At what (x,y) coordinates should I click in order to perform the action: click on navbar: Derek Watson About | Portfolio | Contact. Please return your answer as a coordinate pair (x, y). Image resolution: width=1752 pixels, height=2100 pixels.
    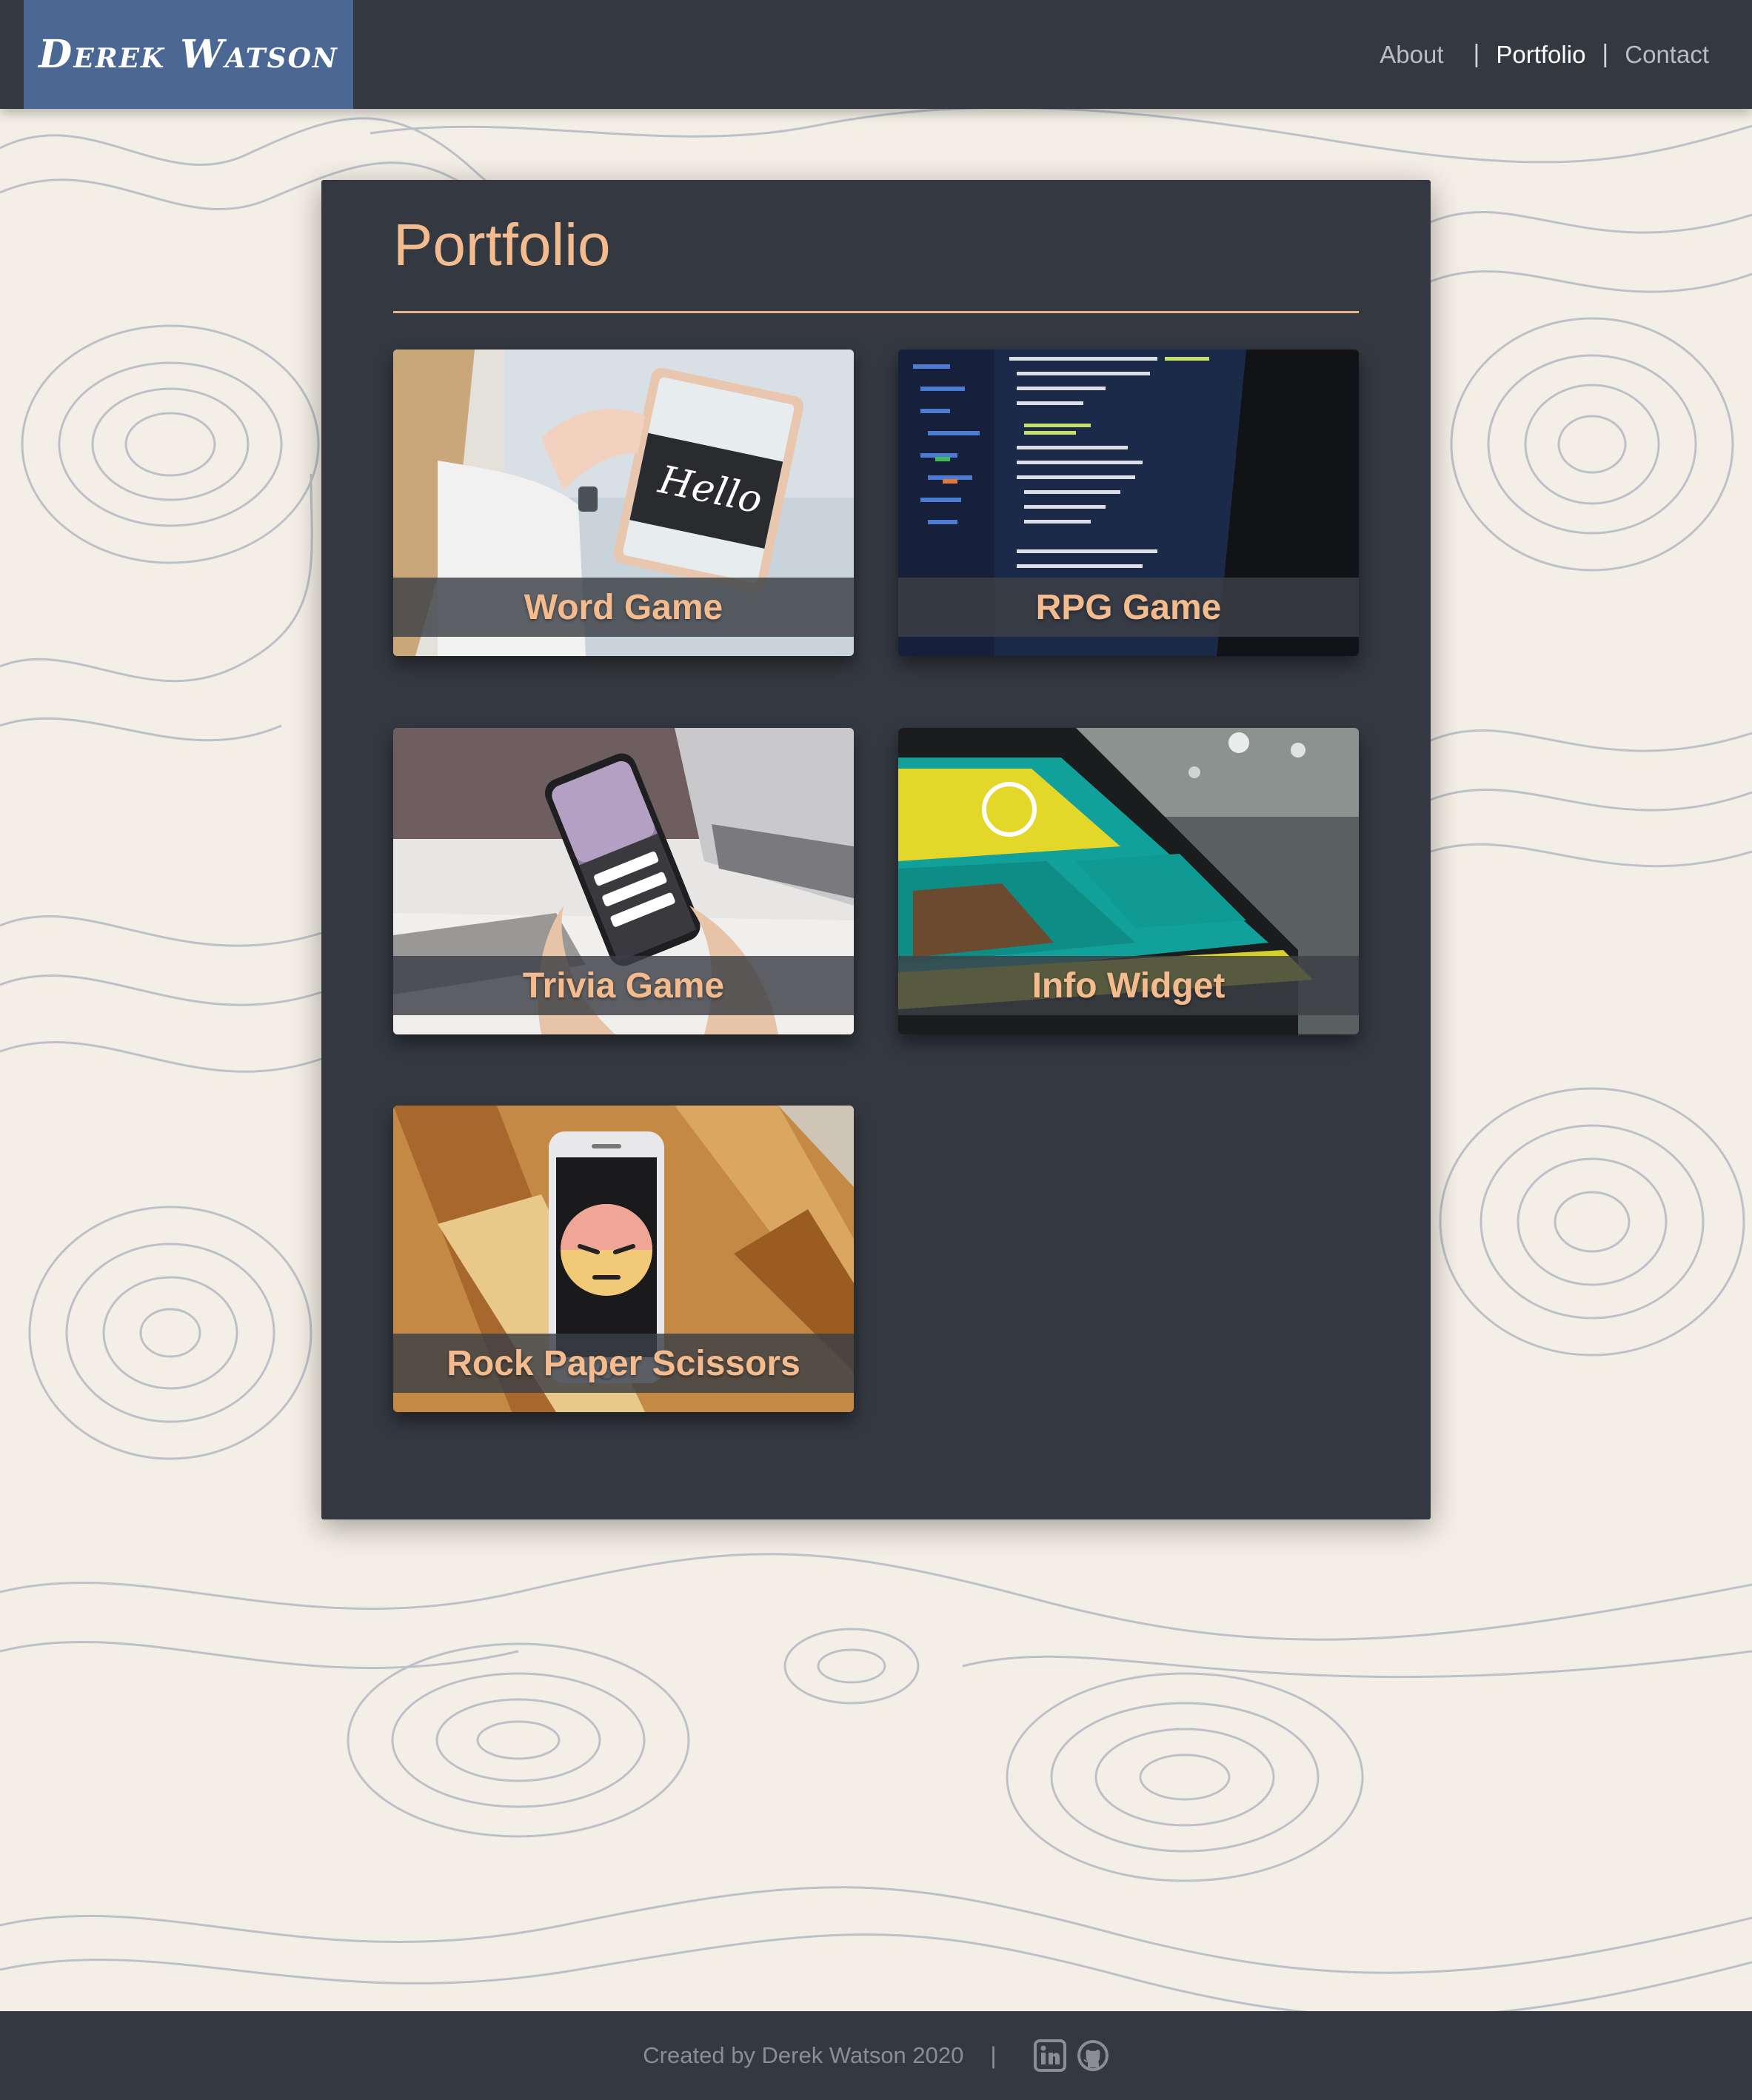
    Looking at the image, I should click on (876, 54).